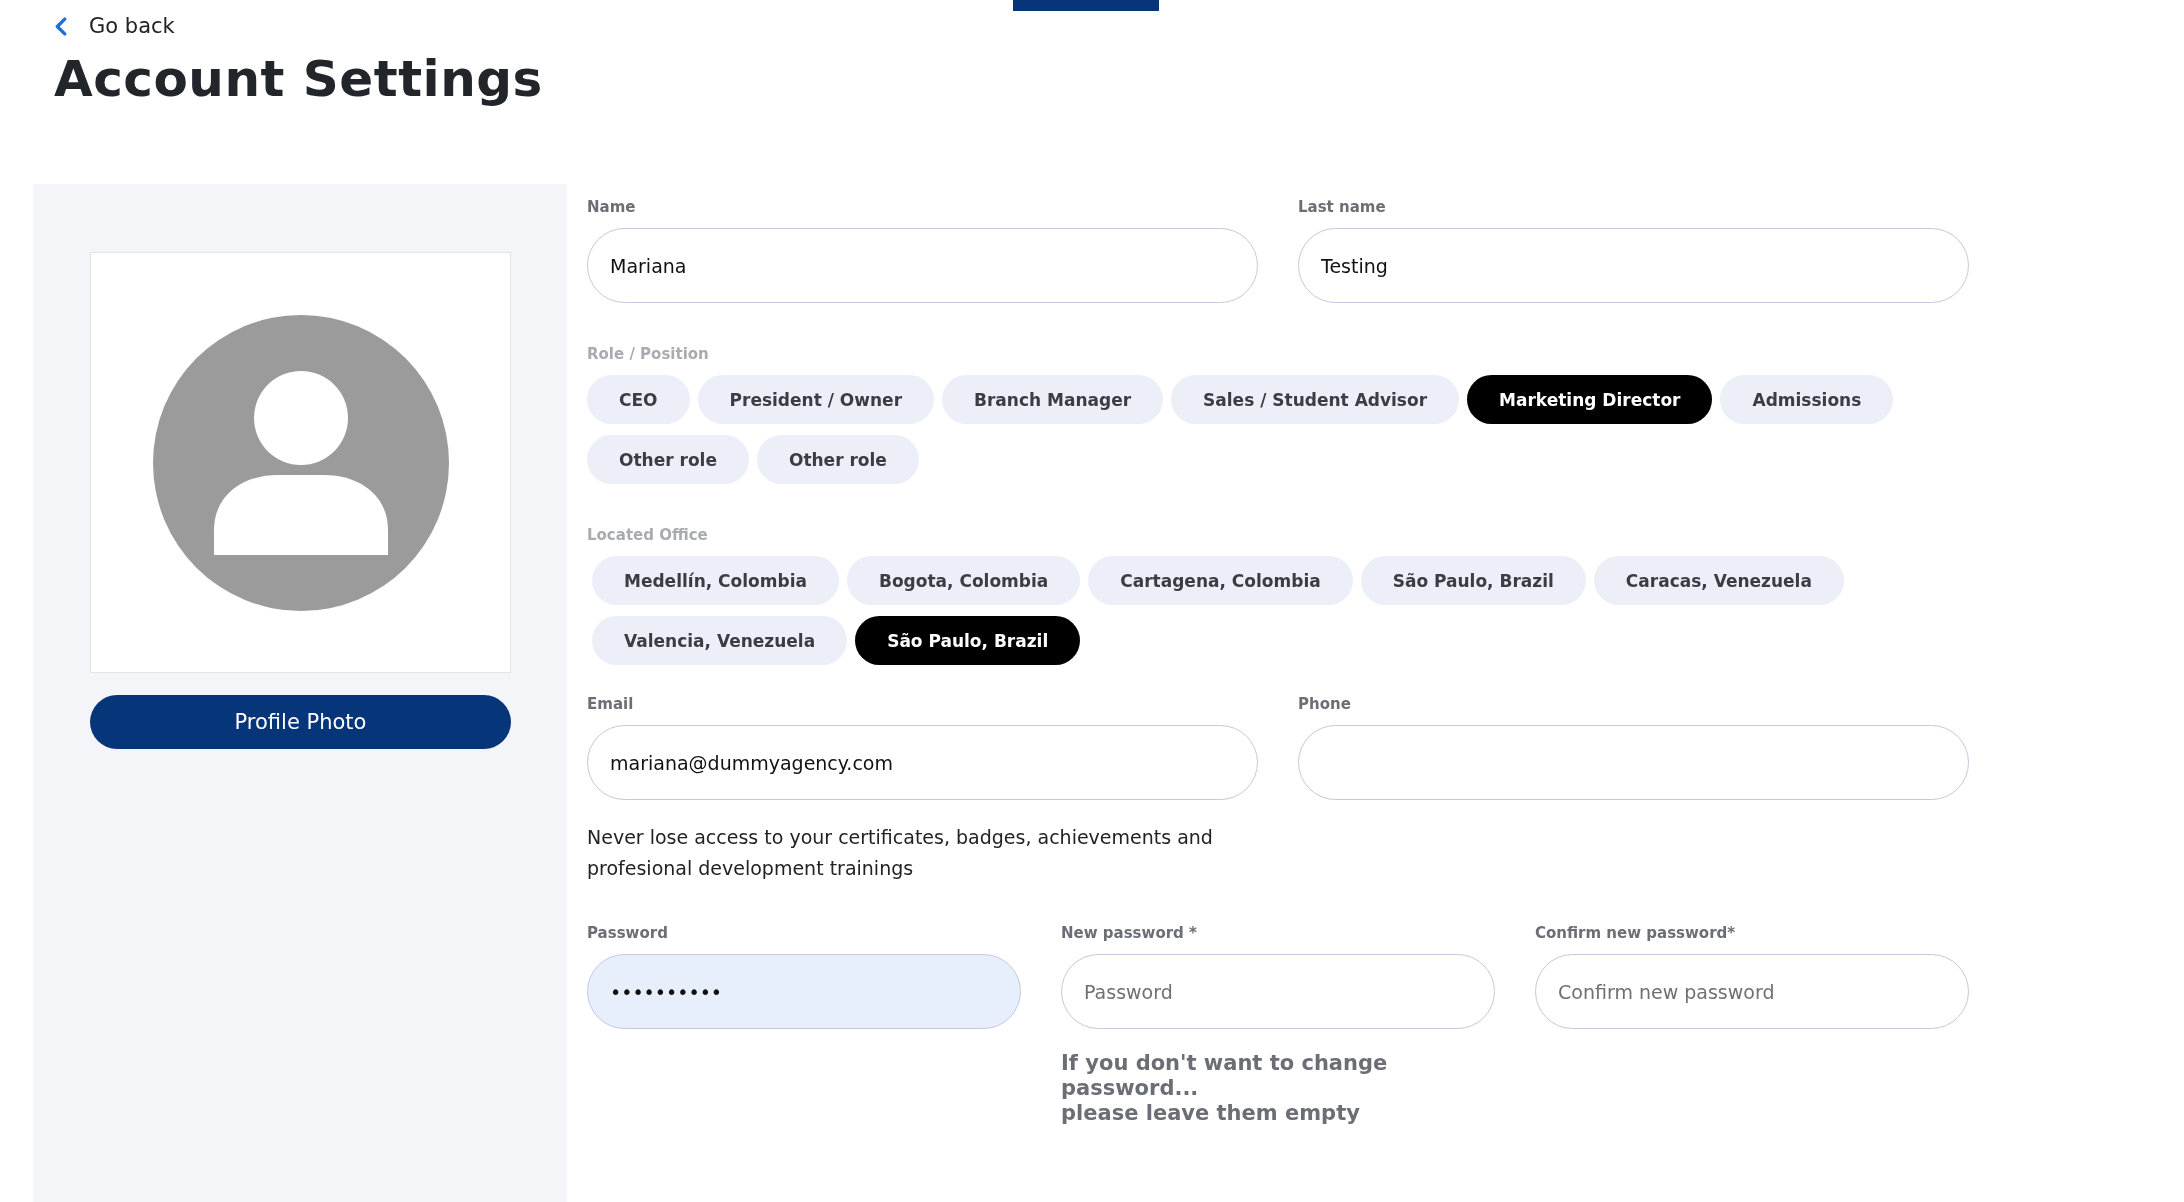  Describe the element at coordinates (1807, 399) in the screenshot. I see `role-chip: Admissions` at that location.